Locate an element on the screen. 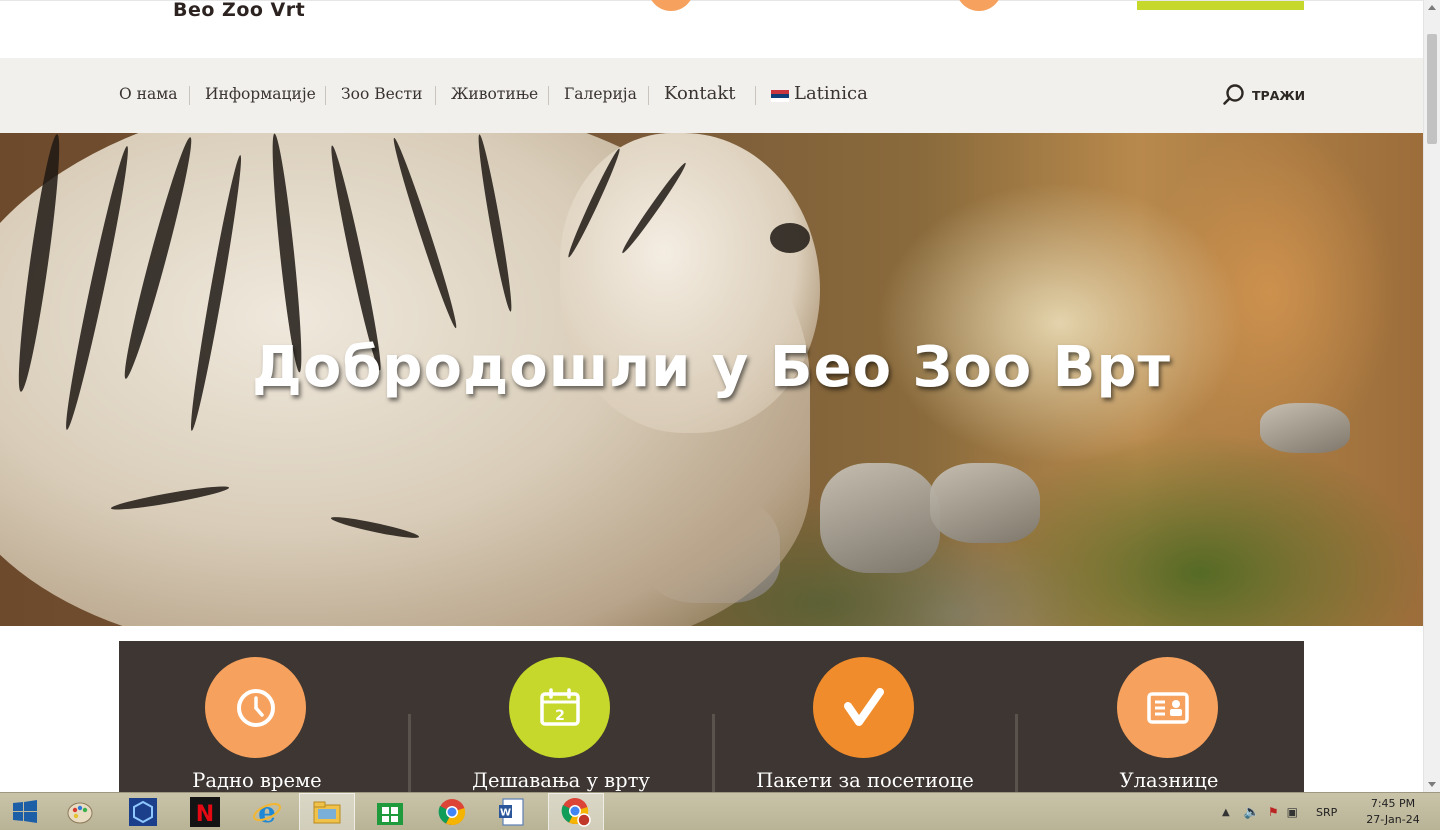 The height and width of the screenshot is (830, 1440). chrome-profile-icon is located at coordinates (576, 812).